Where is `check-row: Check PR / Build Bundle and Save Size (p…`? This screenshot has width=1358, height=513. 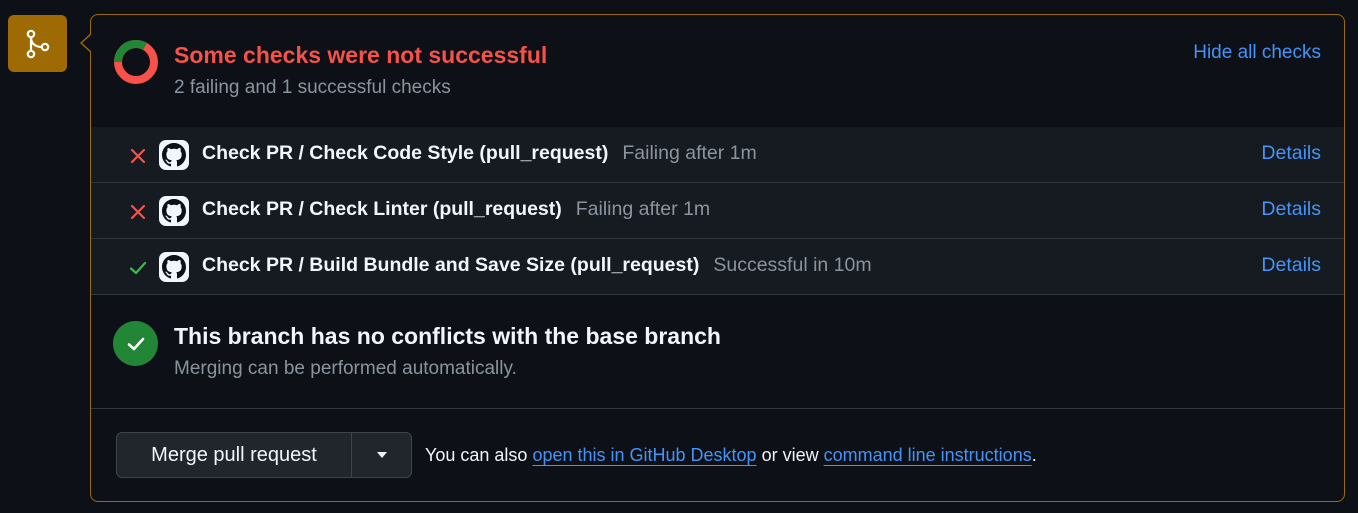
check-row: Check PR / Build Bundle and Save Size (p… is located at coordinates (717, 267).